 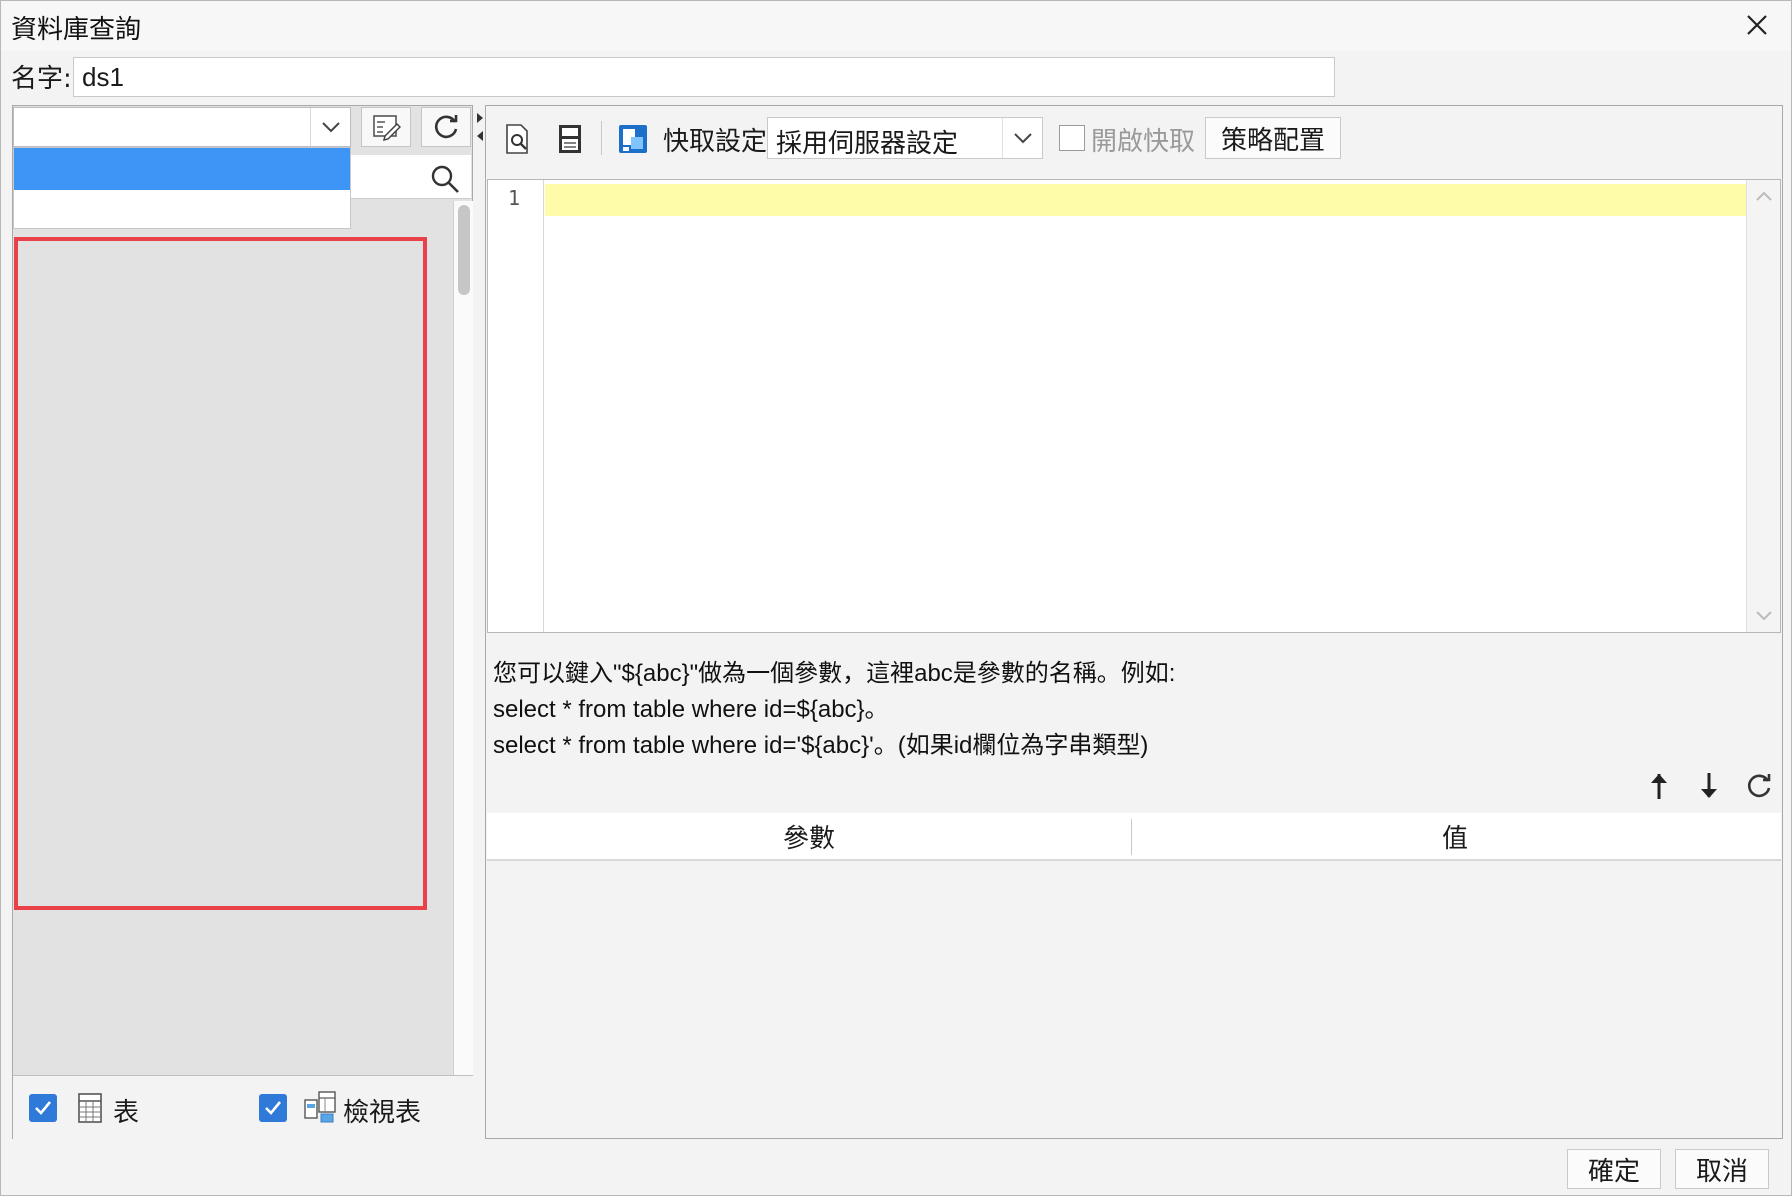 What do you see at coordinates (1072, 138) in the screenshot?
I see `enable-cache-checkbox` at bounding box center [1072, 138].